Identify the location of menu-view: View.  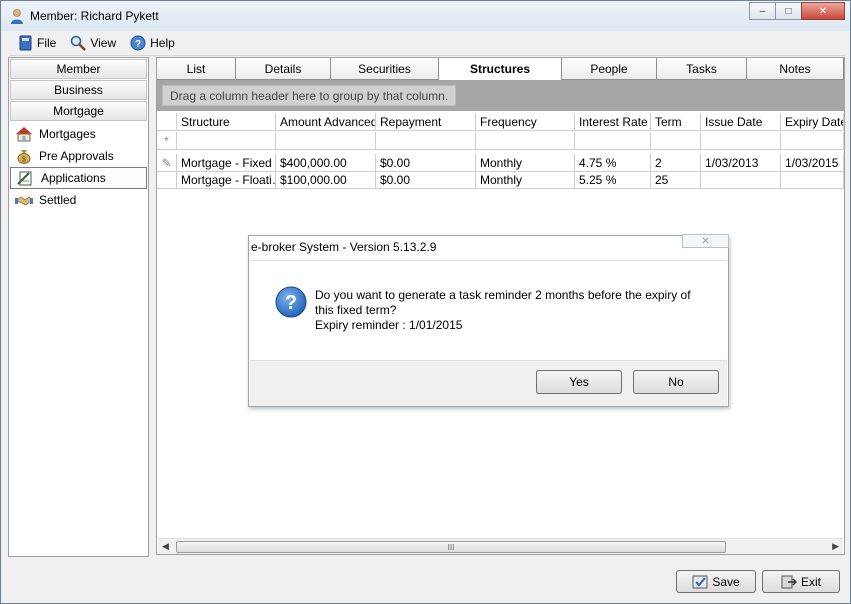
(93, 43).